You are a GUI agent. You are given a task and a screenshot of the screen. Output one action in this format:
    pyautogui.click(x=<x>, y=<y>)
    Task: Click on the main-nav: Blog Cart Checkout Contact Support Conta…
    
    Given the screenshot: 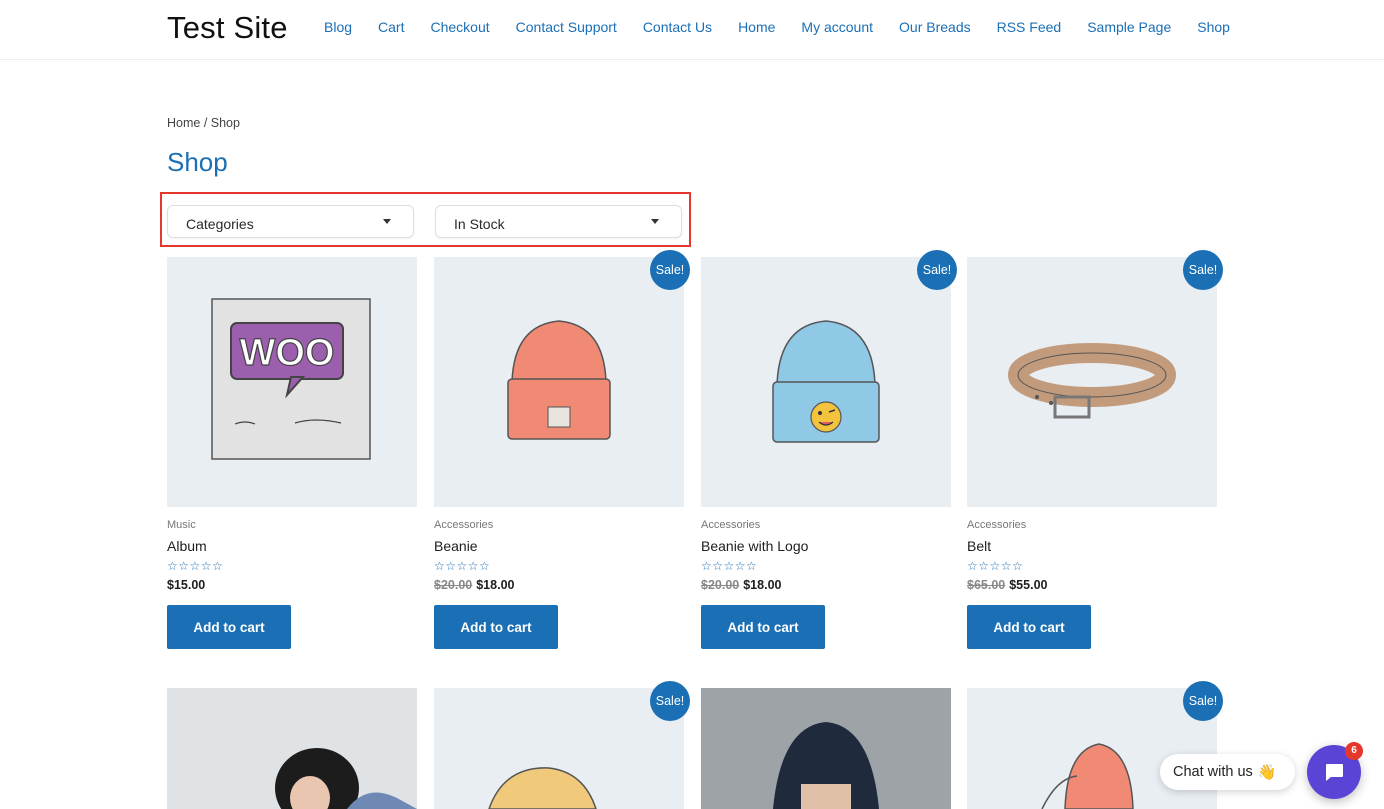 What is the action you would take?
    pyautogui.click(x=790, y=27)
    